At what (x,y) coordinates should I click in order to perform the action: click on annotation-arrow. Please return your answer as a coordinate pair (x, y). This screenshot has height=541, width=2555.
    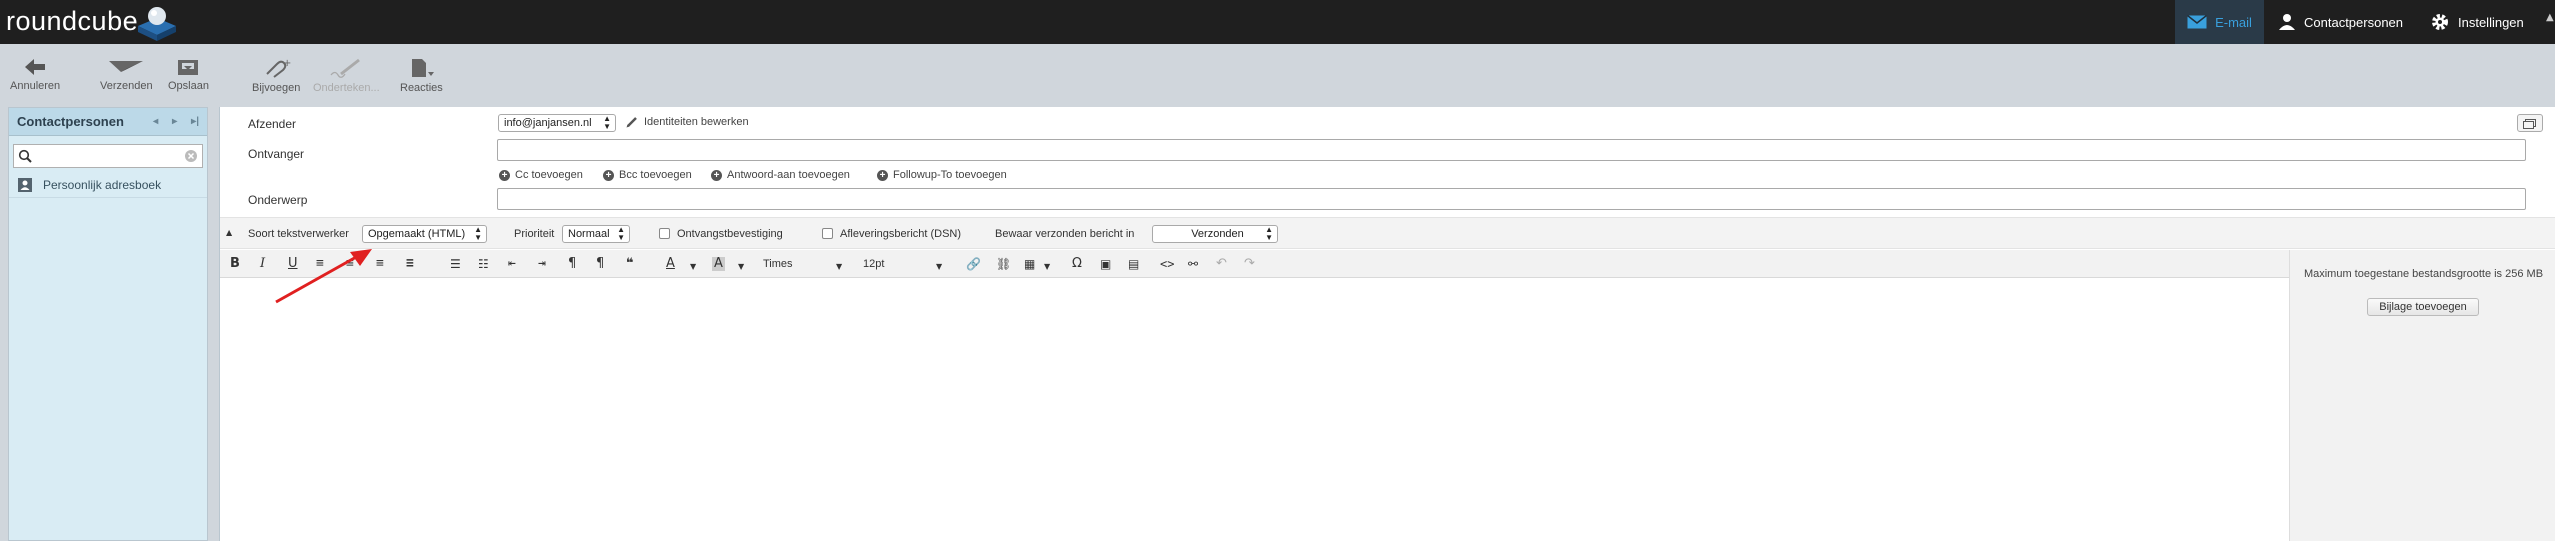
    Looking at the image, I should click on (323, 276).